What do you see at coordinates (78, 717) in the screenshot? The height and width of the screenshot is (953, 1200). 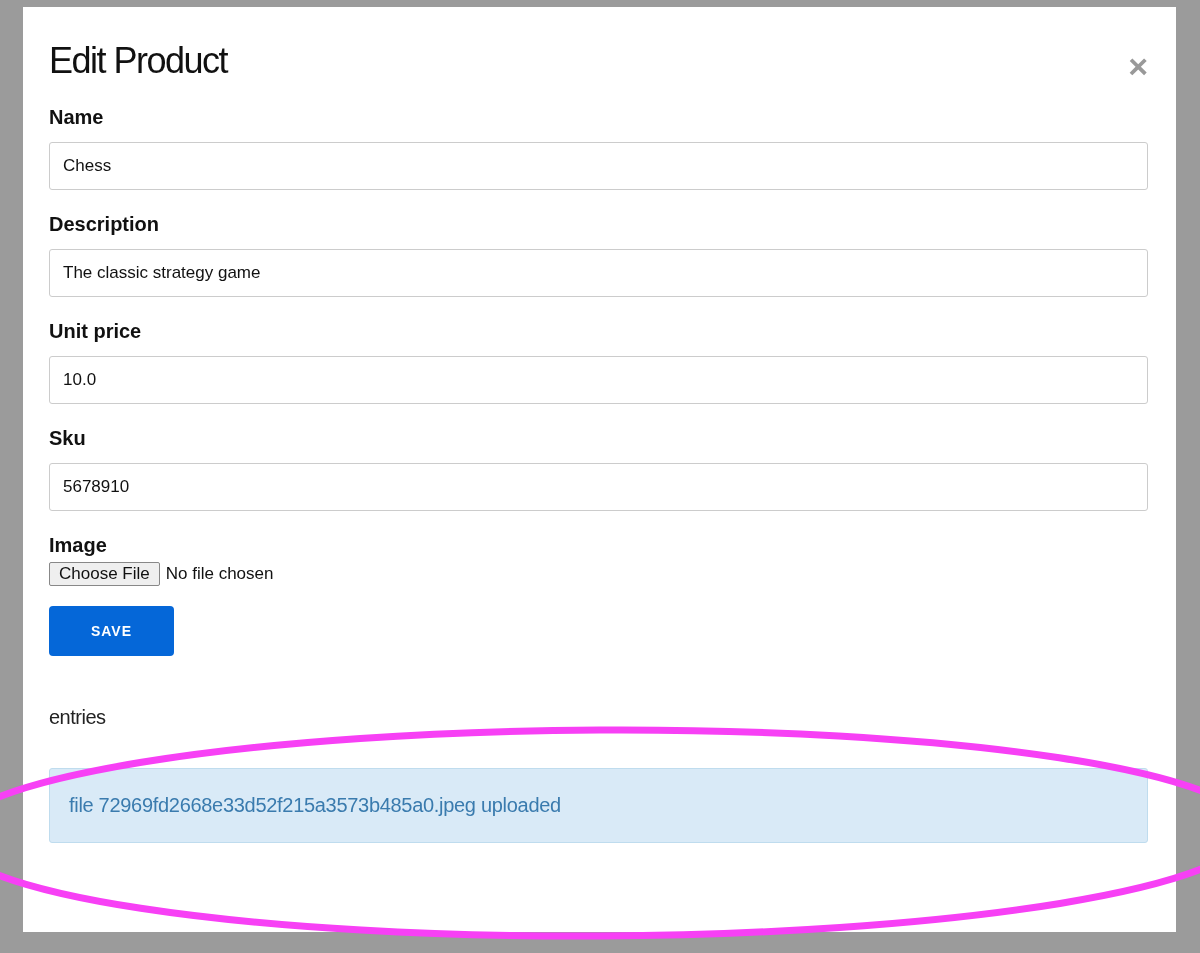 I see `entries-heading: entries` at bounding box center [78, 717].